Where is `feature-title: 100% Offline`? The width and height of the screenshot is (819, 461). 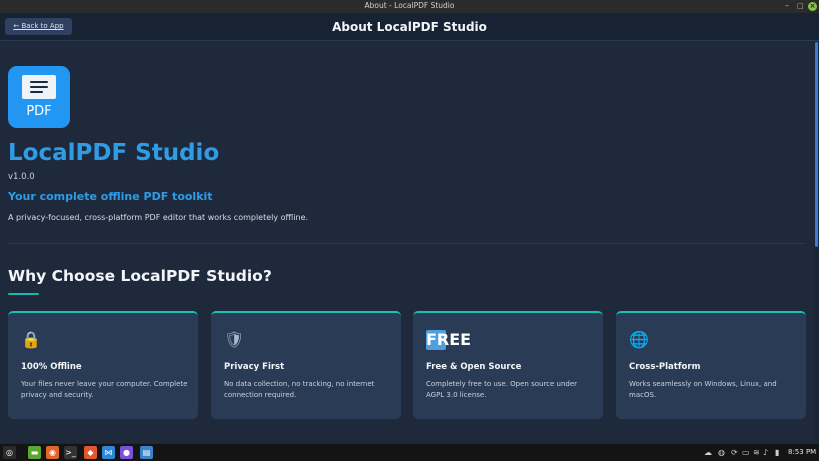 feature-title: 100% Offline is located at coordinates (51, 367).